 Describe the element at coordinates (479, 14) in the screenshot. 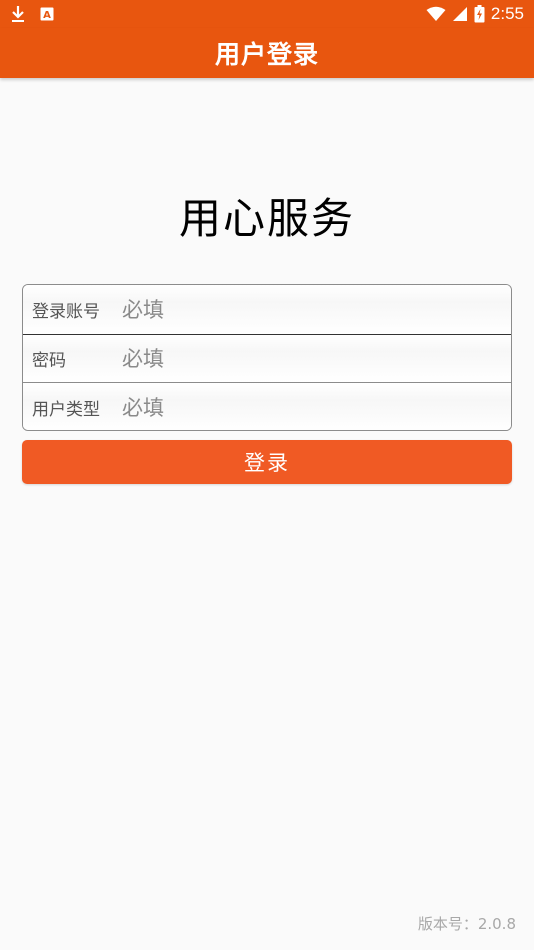

I see `battery-charging-icon` at that location.